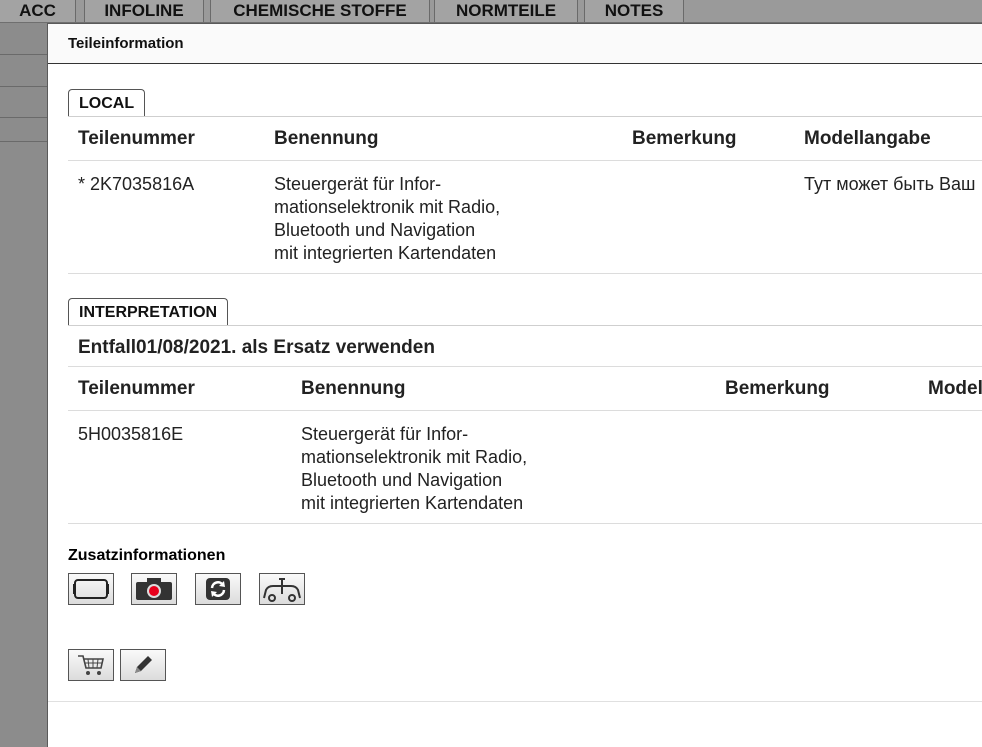 The width and height of the screenshot is (982, 747). What do you see at coordinates (684, 138) in the screenshot?
I see `local-header-bemerkung: Bemerkung` at bounding box center [684, 138].